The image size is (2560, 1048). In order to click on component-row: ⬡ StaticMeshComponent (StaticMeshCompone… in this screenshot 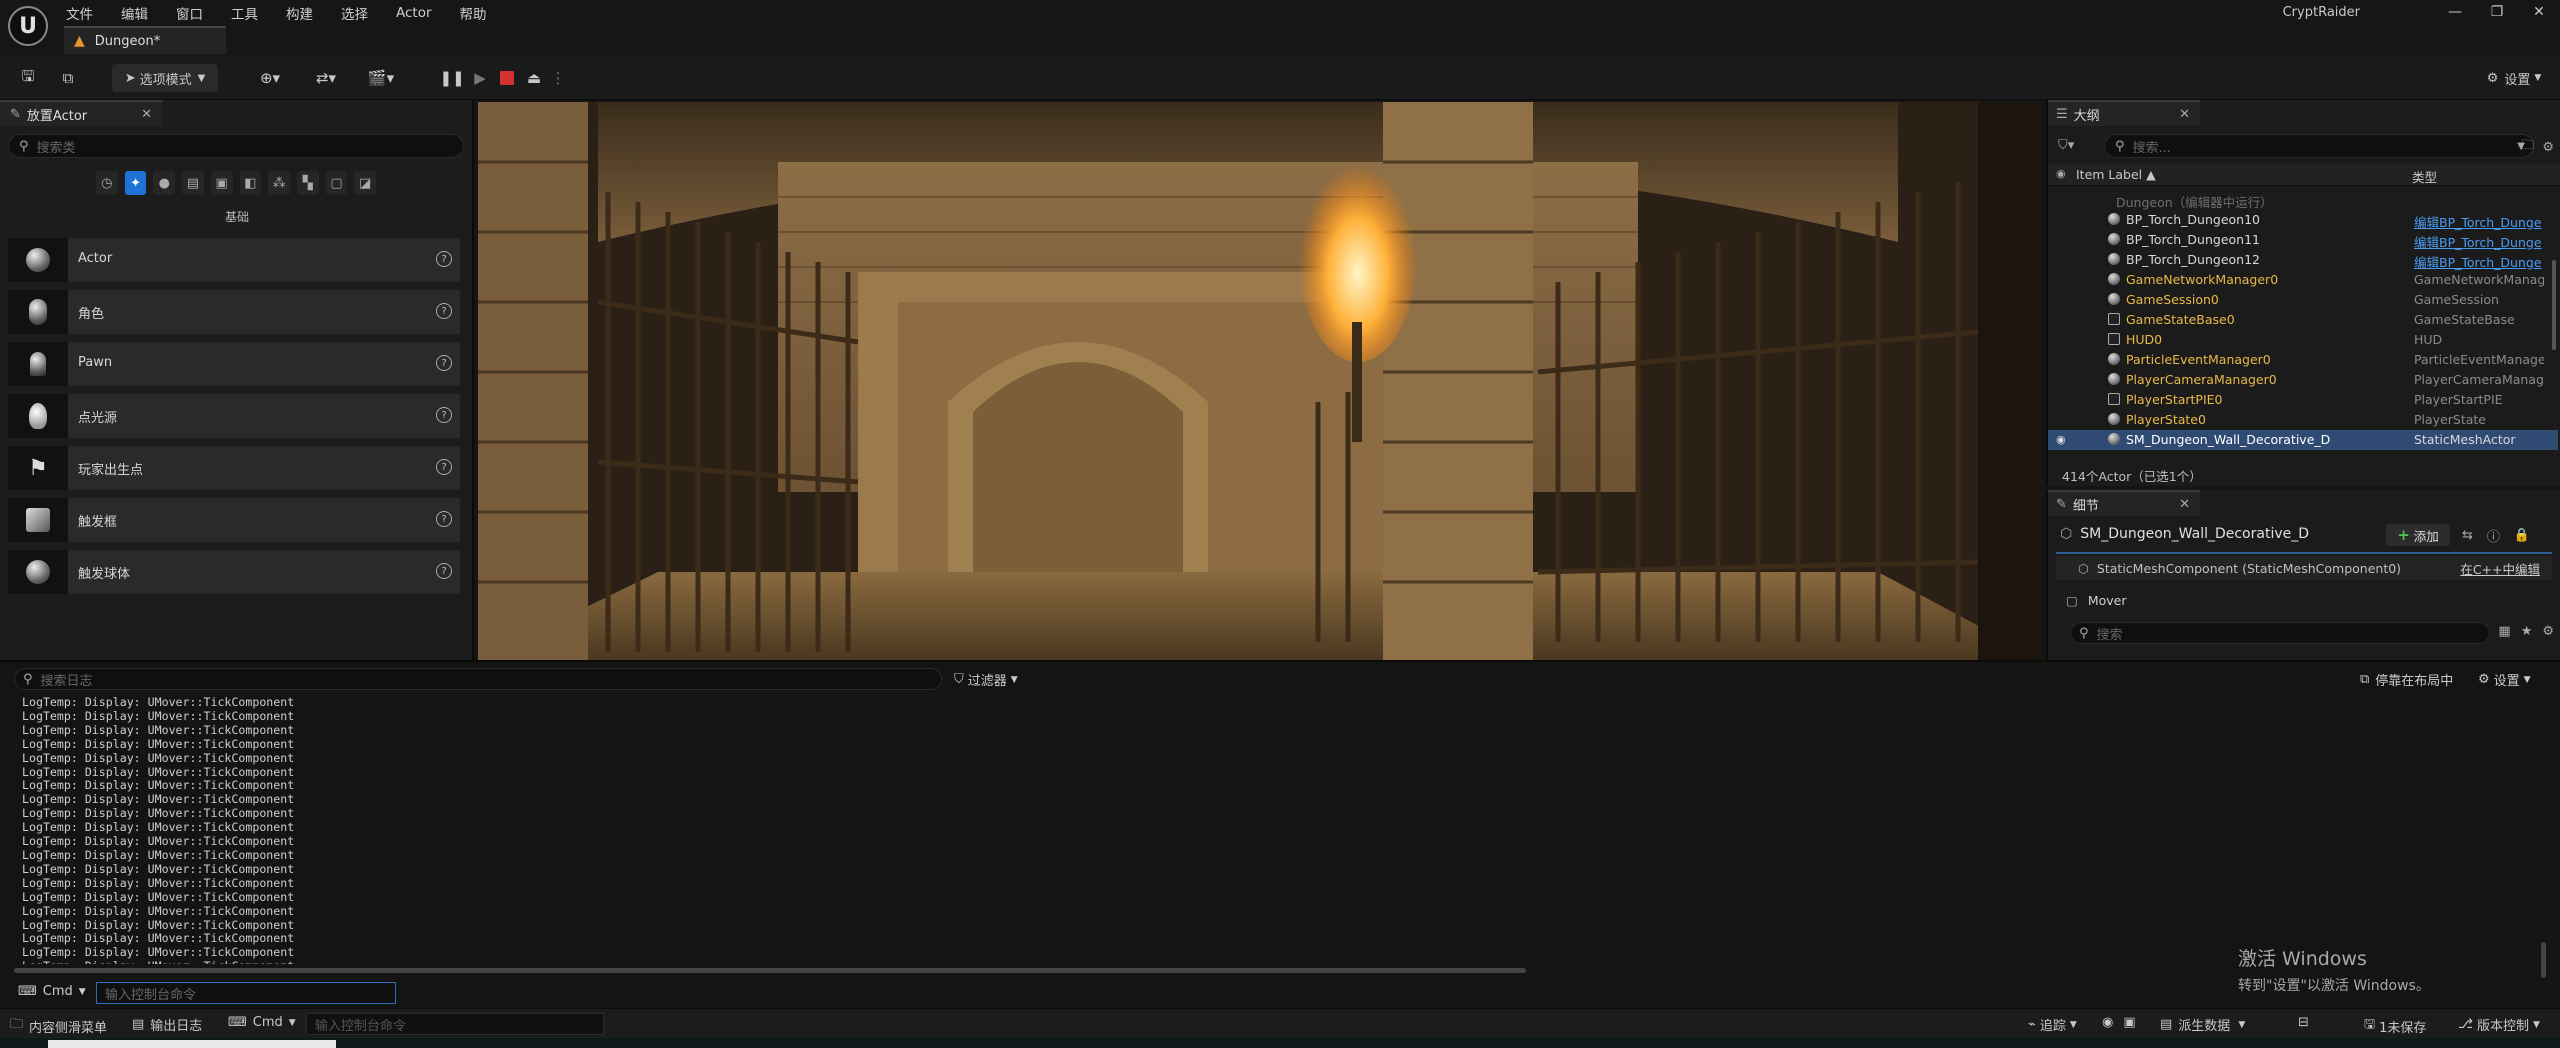, I will do `click(2304, 568)`.